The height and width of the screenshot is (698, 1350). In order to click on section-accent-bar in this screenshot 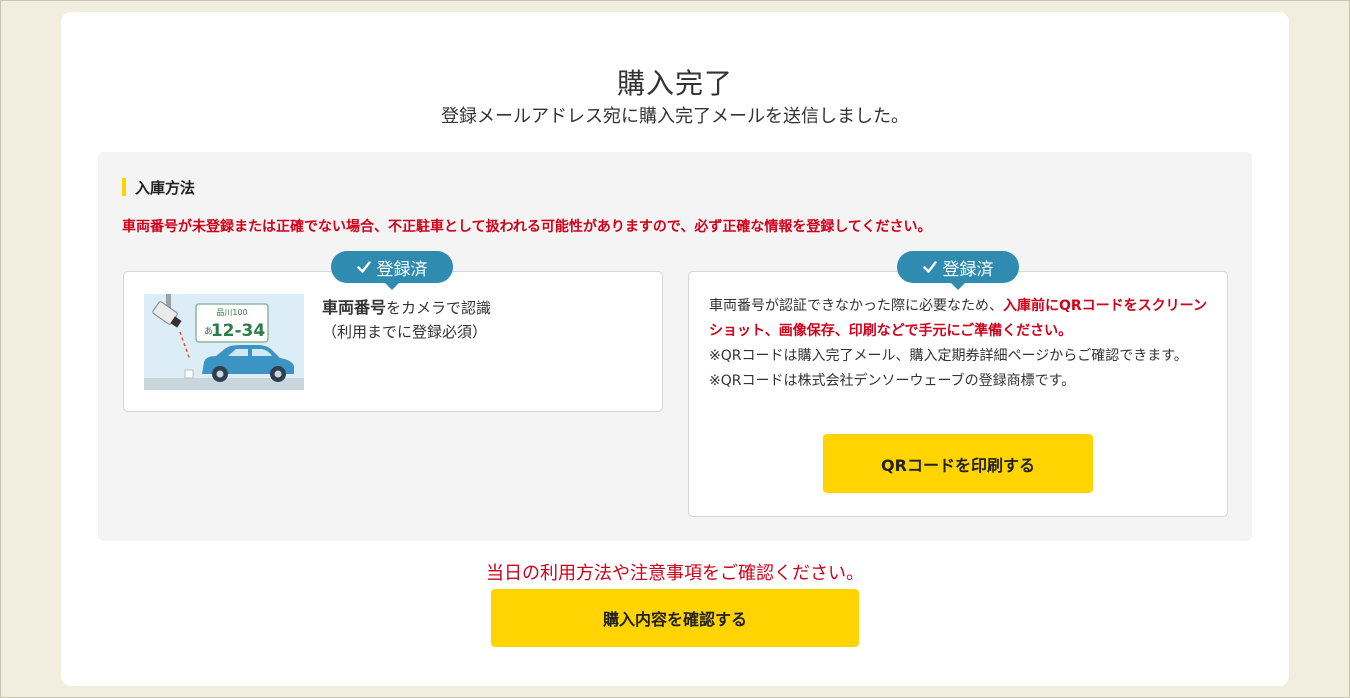, I will do `click(124, 187)`.